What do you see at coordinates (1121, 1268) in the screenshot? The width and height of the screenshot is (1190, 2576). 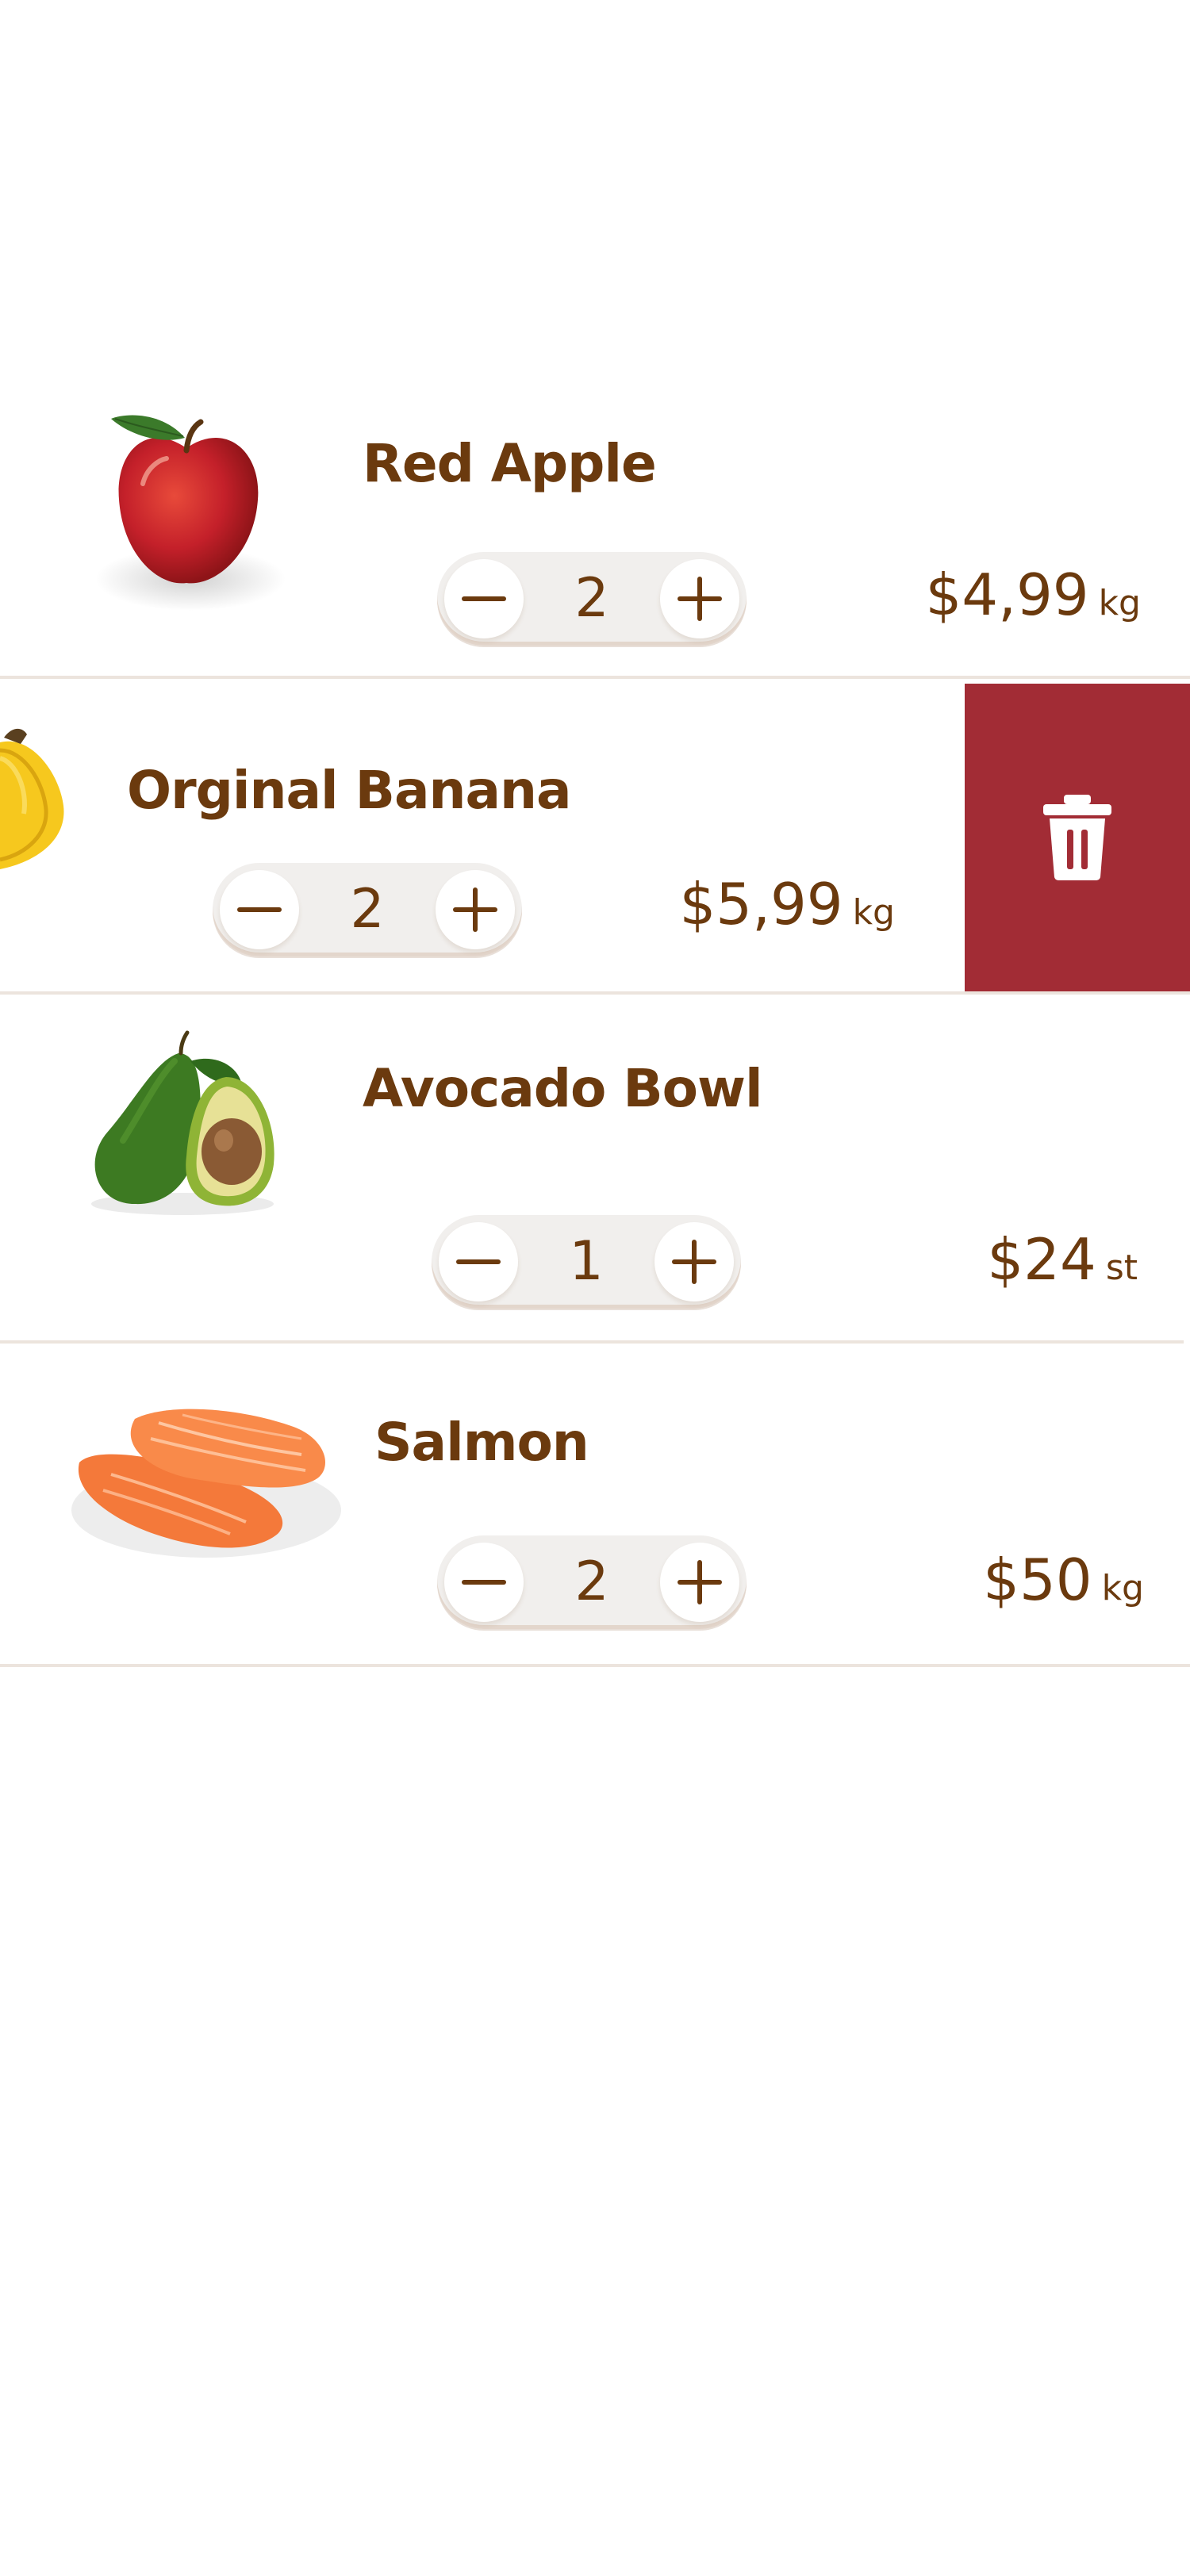 I see `price-unit: st` at bounding box center [1121, 1268].